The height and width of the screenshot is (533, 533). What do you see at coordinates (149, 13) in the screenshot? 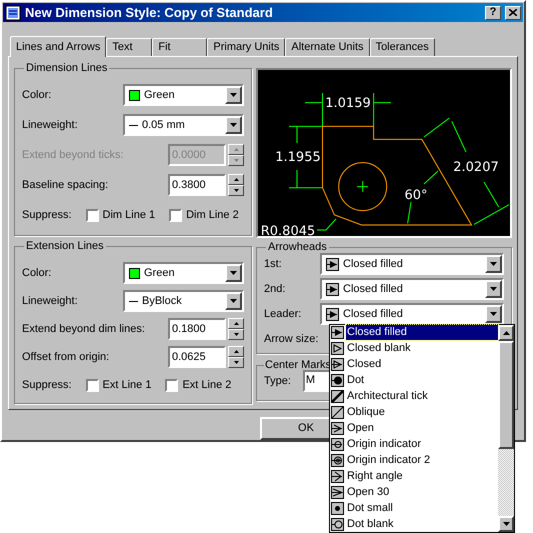
I see `window-title: New Dimension Style: Copy of Standard` at bounding box center [149, 13].